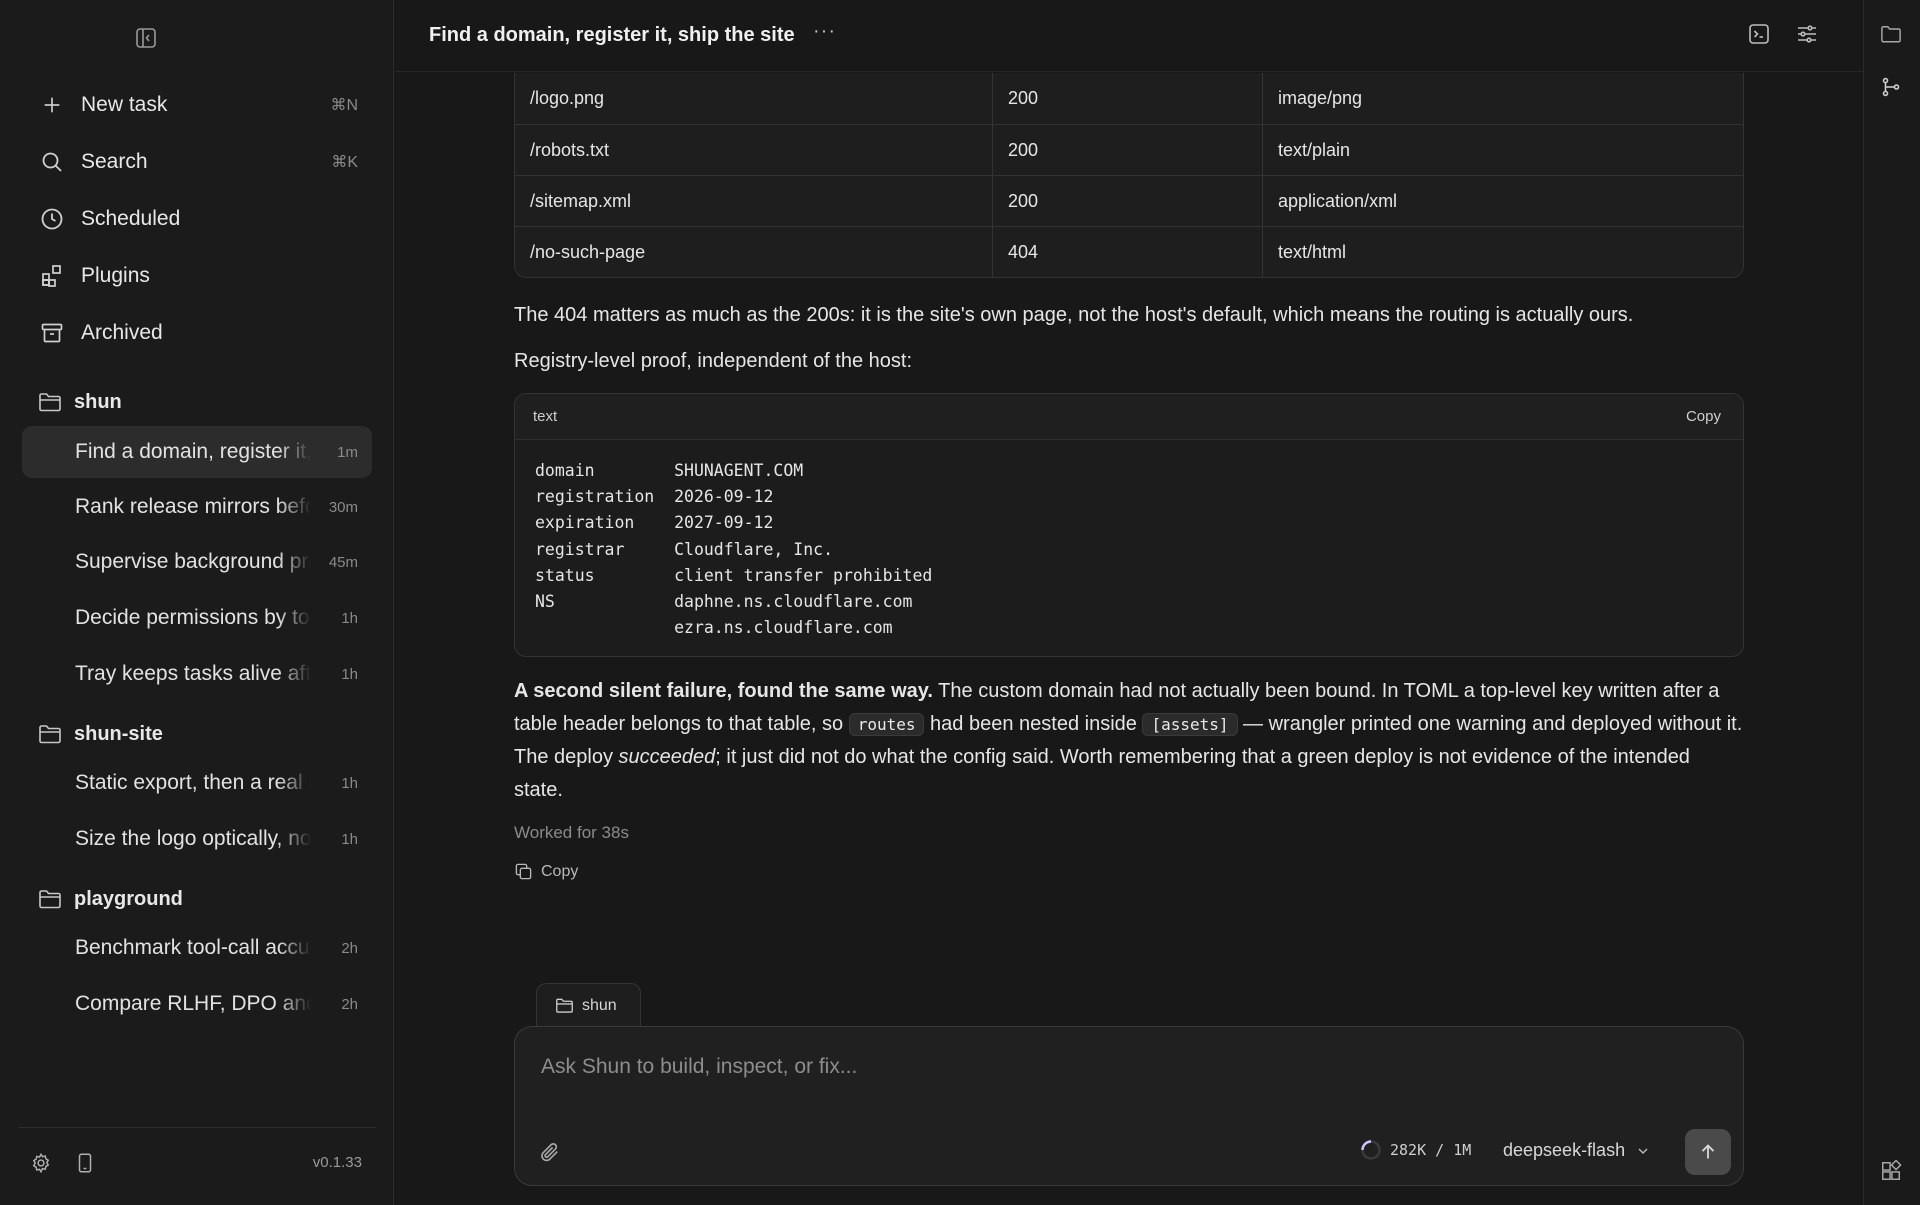  I want to click on task-item: Supervise background processes 45m, so click(197, 562).